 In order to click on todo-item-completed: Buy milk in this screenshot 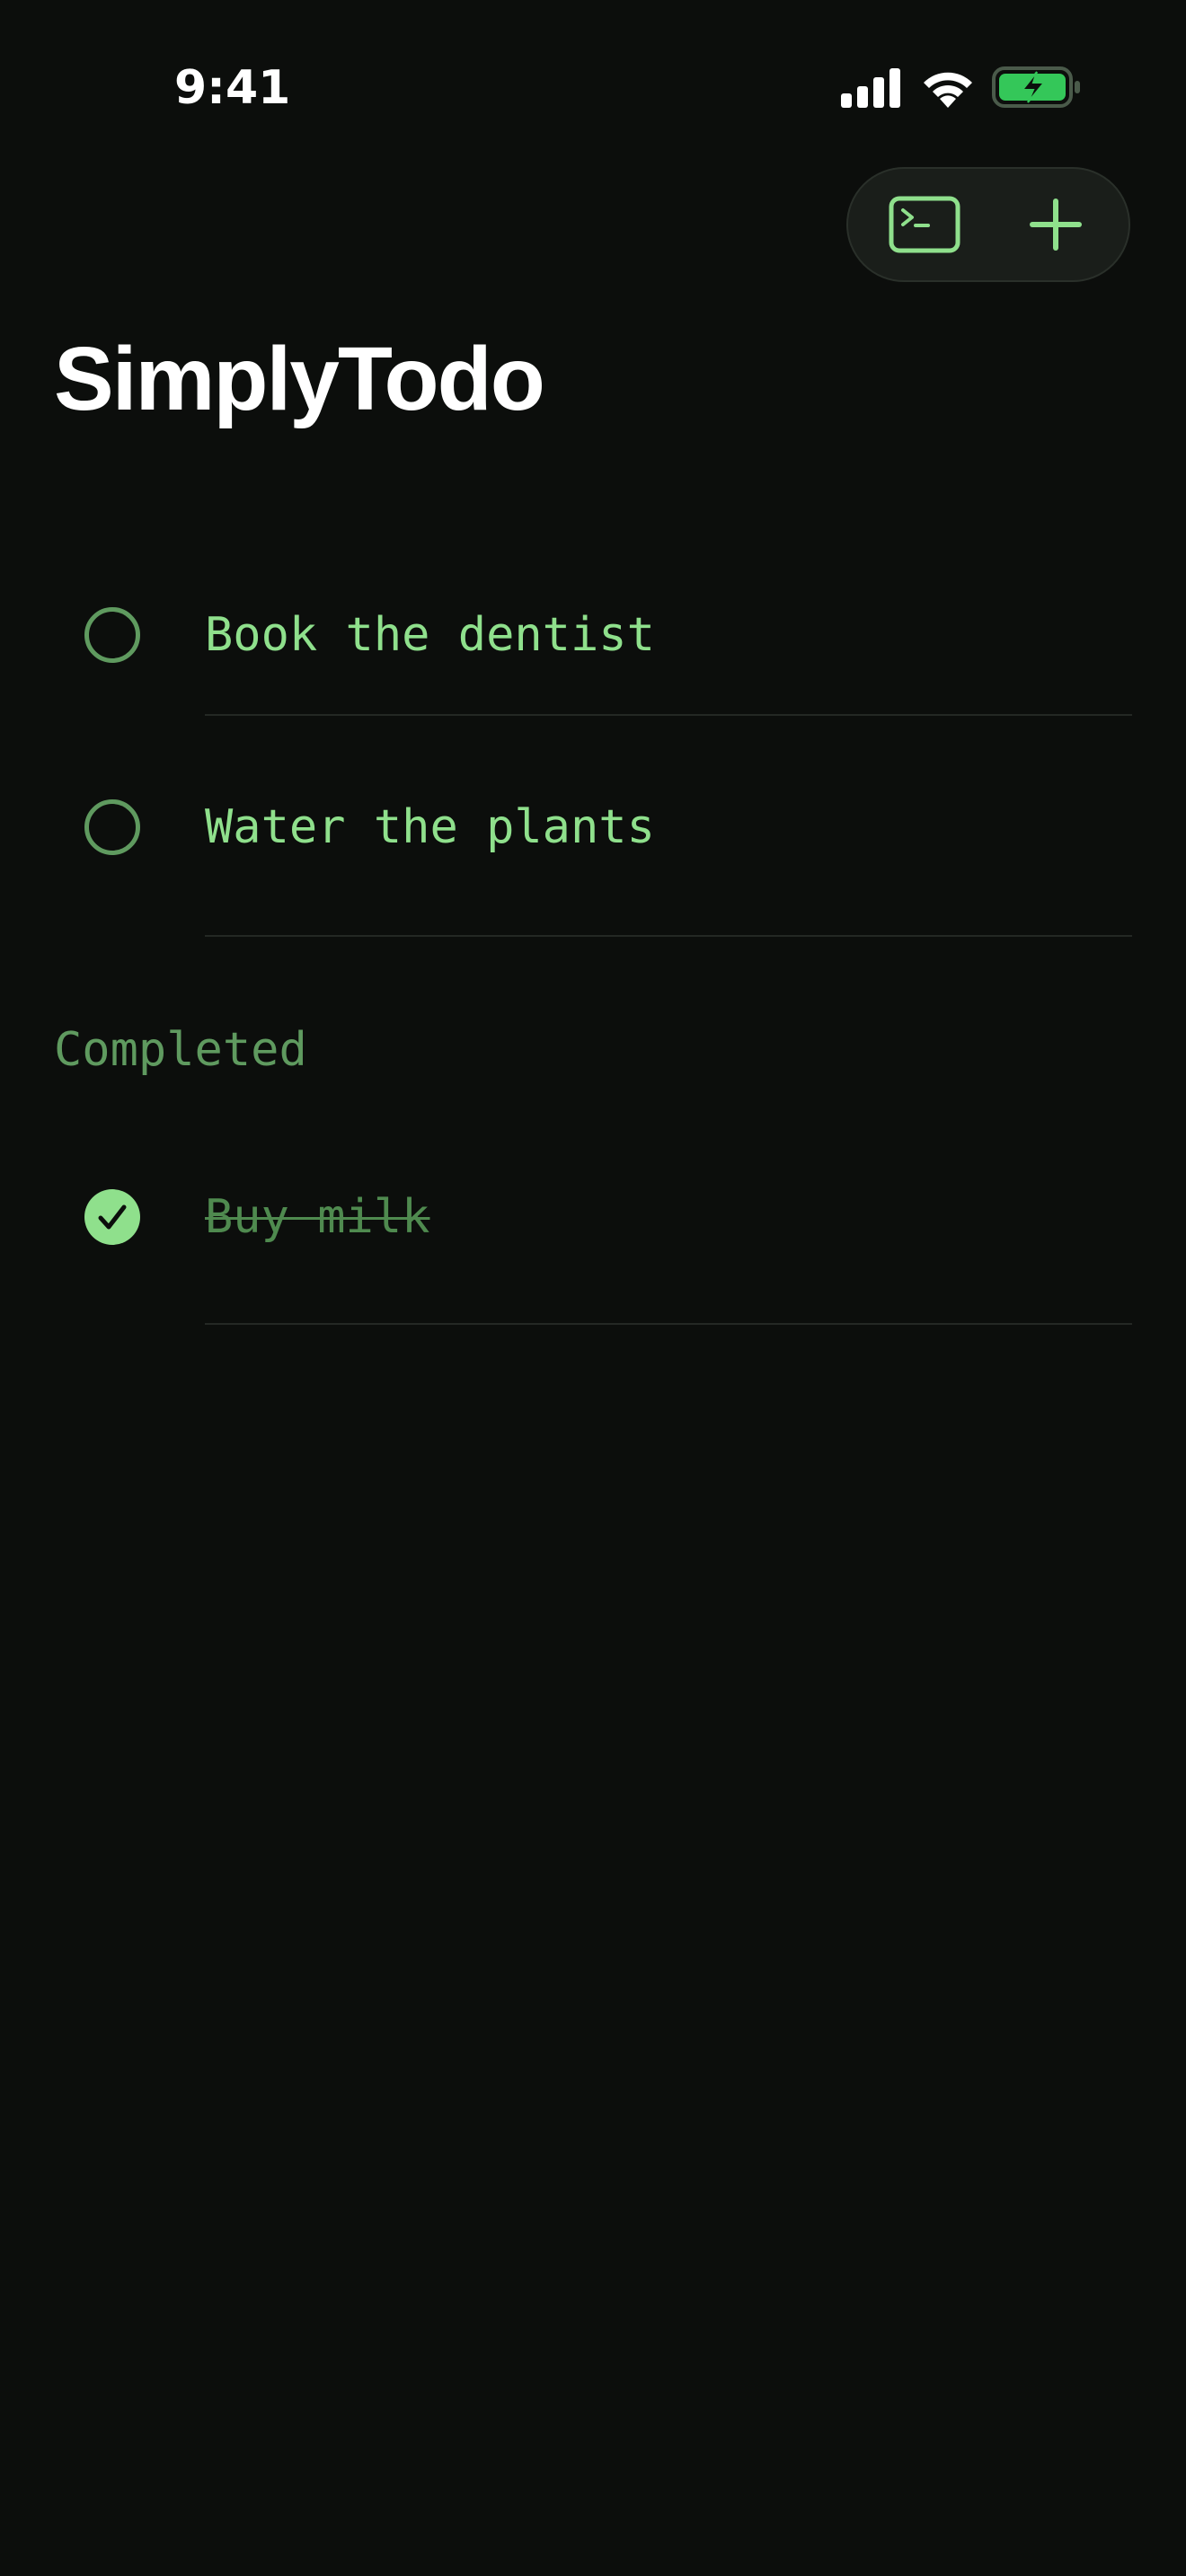, I will do `click(593, 1215)`.